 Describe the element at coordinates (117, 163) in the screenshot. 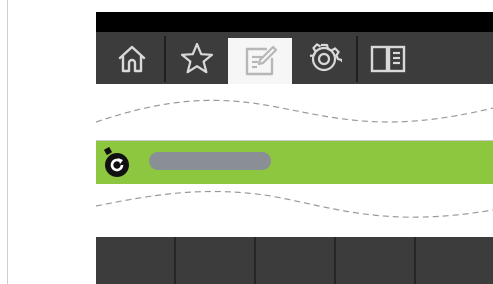

I see `refresh-badge-icon` at that location.